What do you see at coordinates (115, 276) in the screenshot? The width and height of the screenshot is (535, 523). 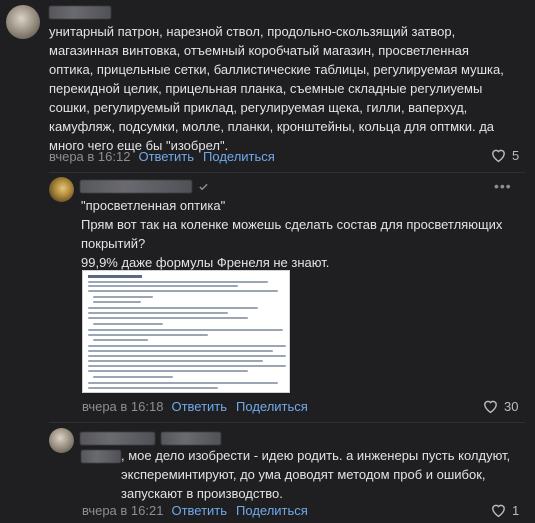 I see `attachment-title-line` at bounding box center [115, 276].